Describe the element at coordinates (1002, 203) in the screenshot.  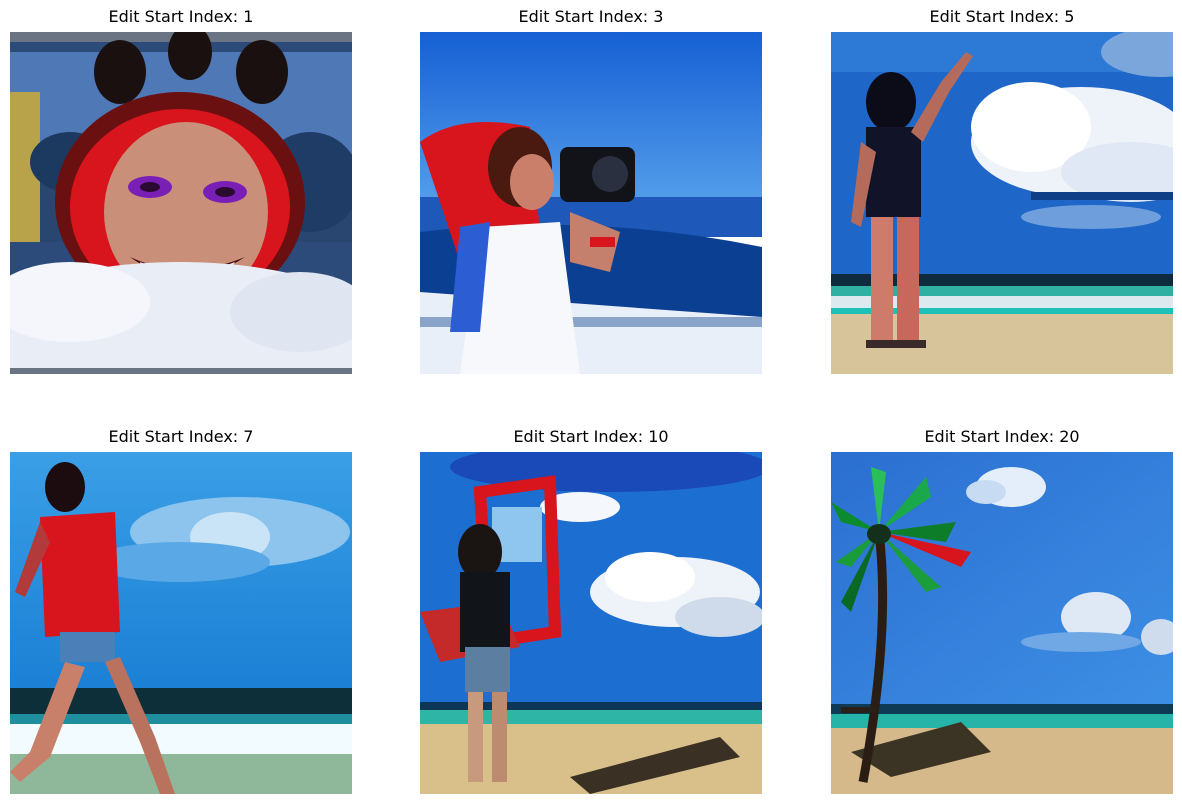
I see `panel-image-woman-waving` at that location.